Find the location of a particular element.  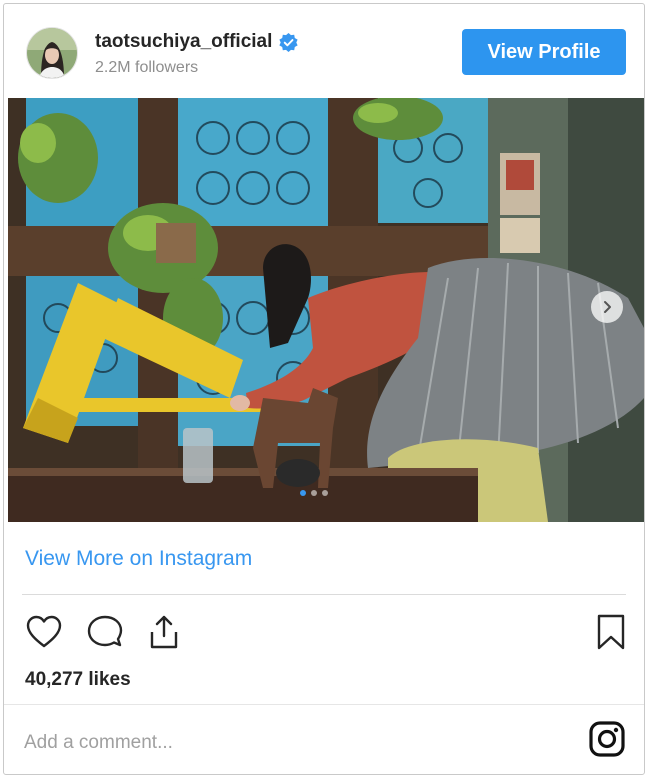

like-button is located at coordinates (44, 632).